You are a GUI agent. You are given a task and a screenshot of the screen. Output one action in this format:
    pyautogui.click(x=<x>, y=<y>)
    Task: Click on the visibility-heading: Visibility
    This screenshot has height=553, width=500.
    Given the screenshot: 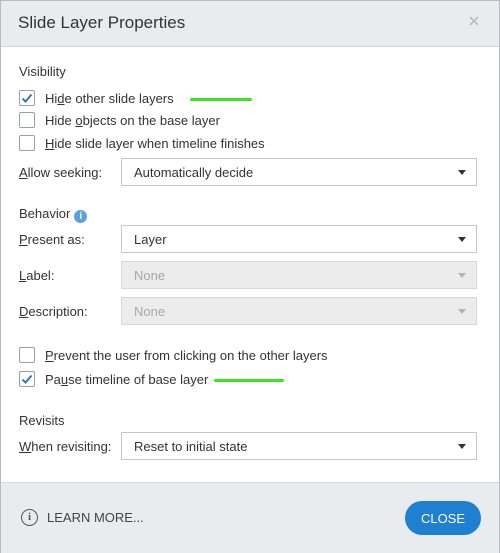 What is the action you would take?
    pyautogui.click(x=42, y=71)
    